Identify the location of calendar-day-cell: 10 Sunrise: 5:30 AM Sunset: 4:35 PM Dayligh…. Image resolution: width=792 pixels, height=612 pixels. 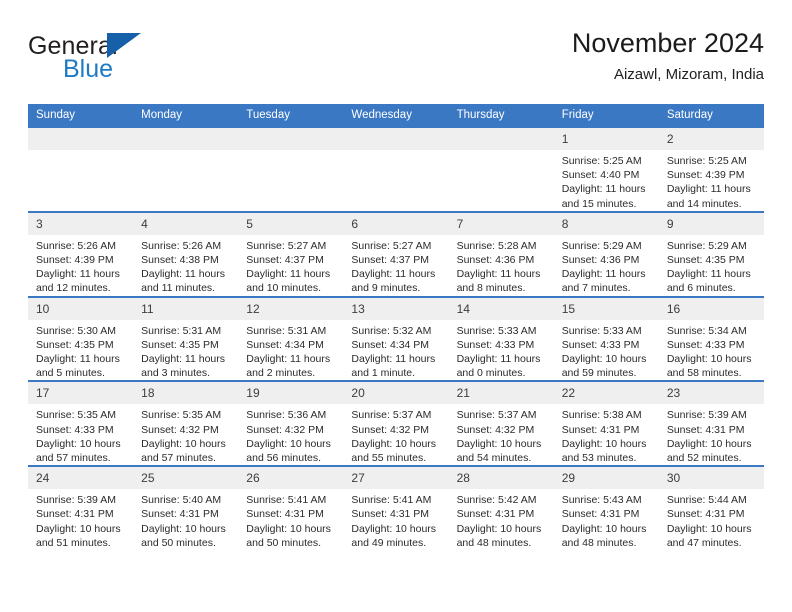
(81, 338).